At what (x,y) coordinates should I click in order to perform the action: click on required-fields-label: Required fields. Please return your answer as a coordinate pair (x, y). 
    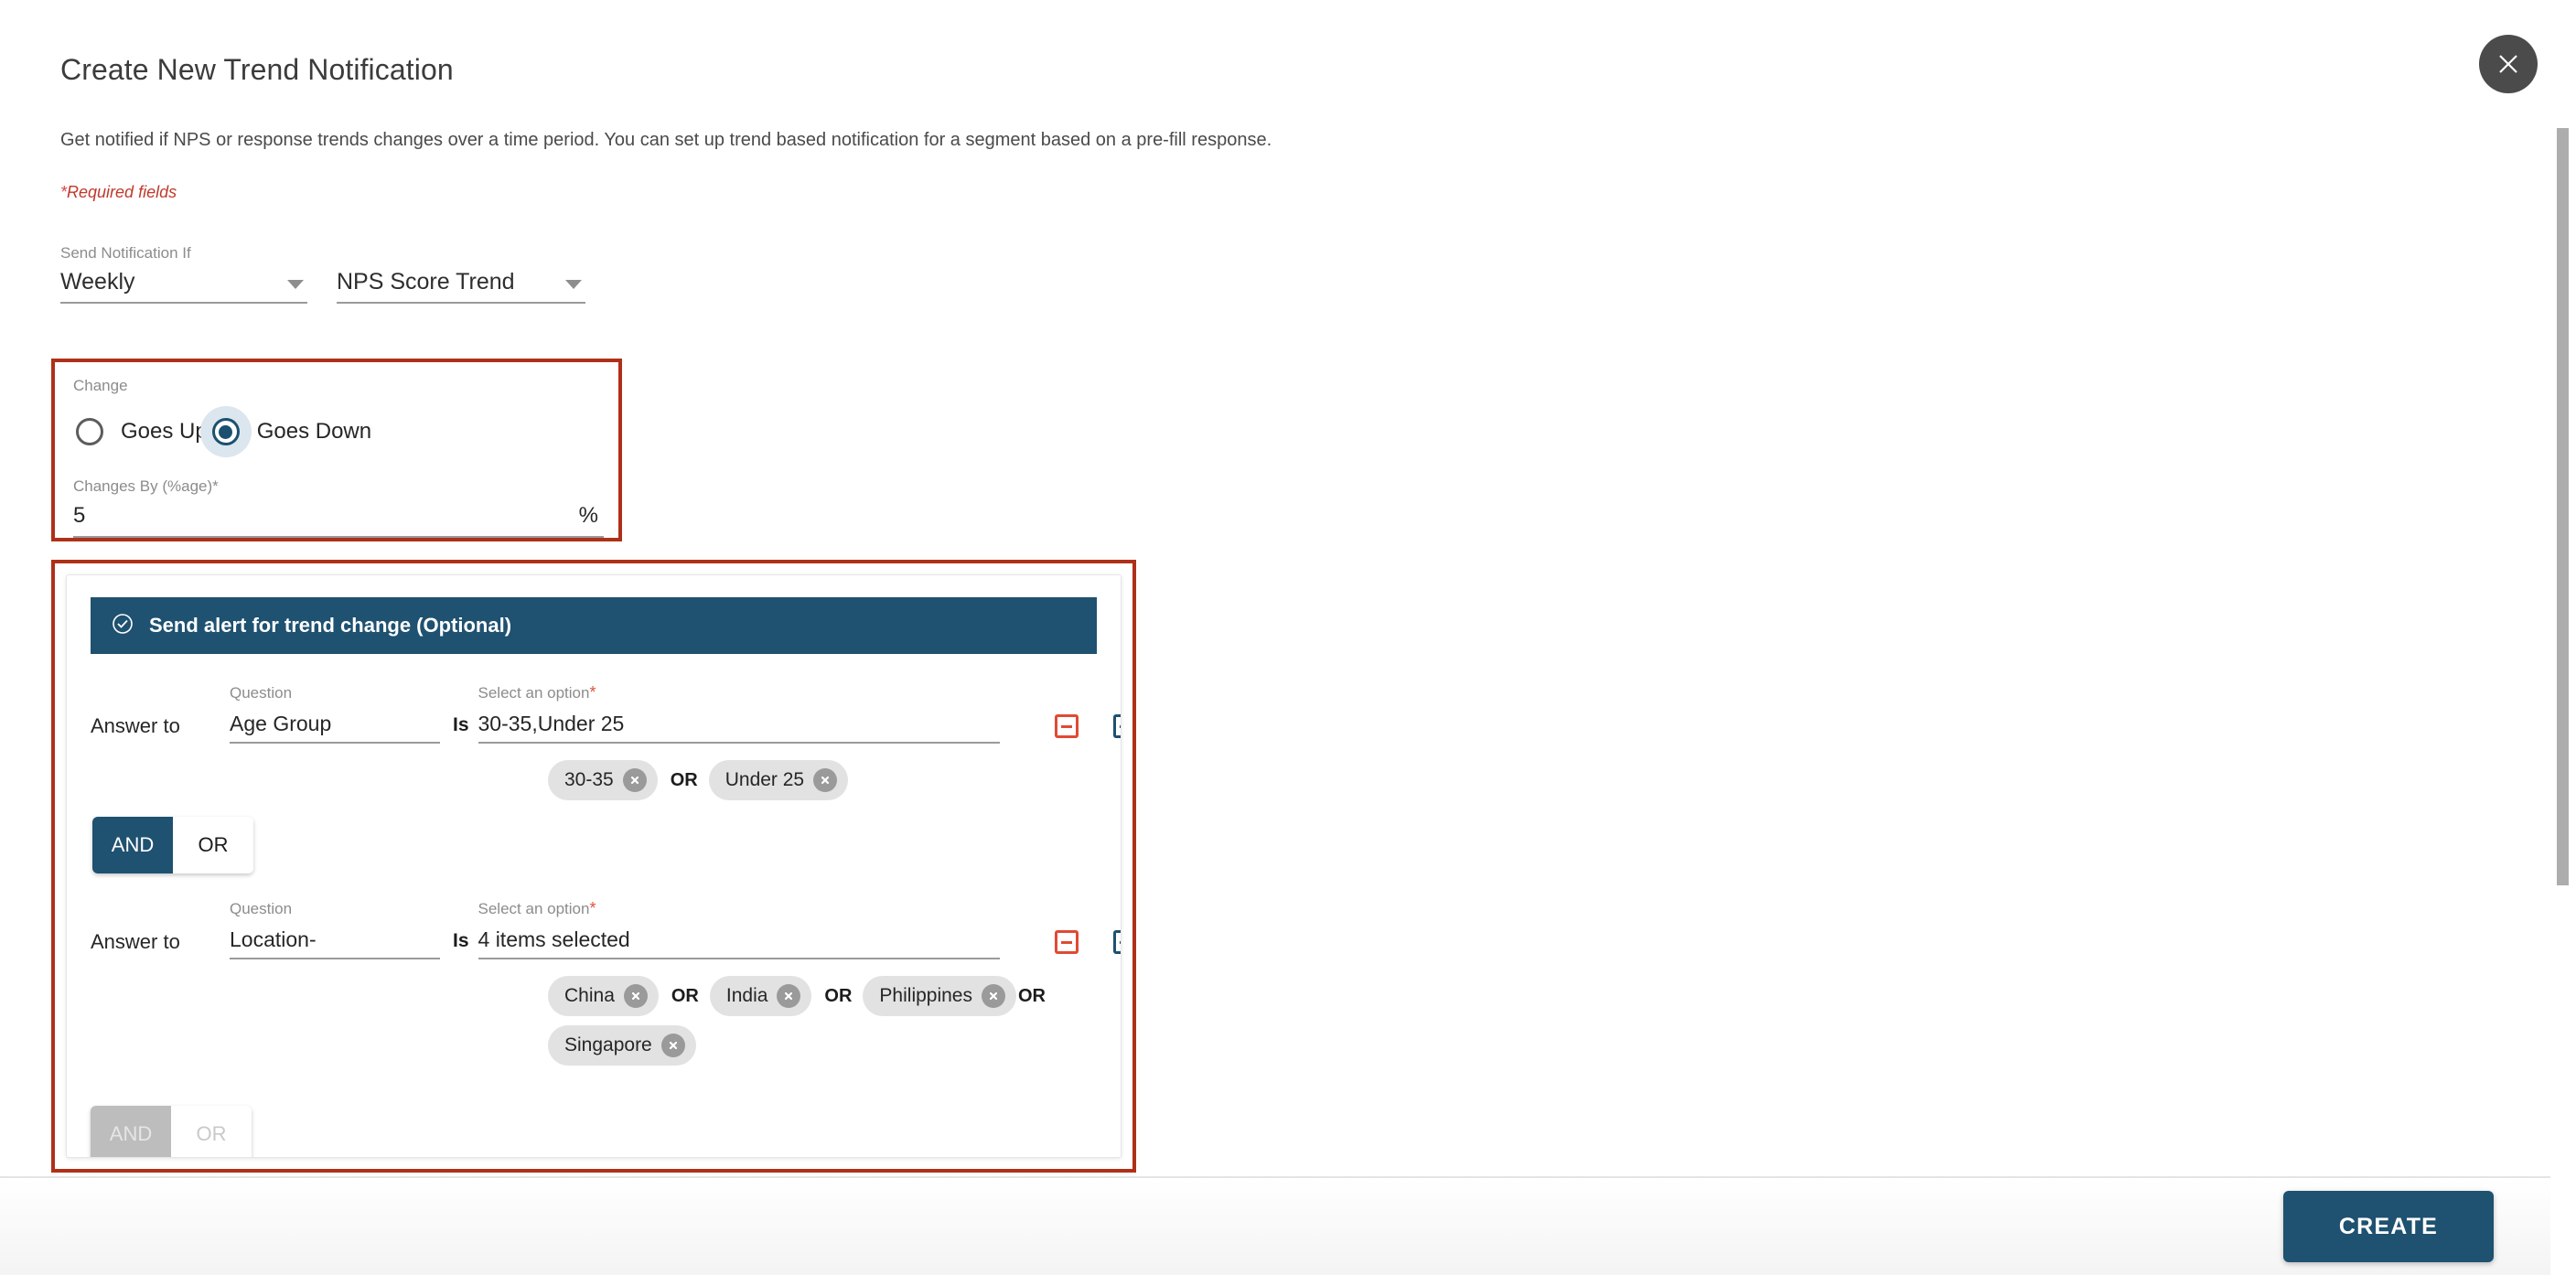
    Looking at the image, I should click on (122, 192).